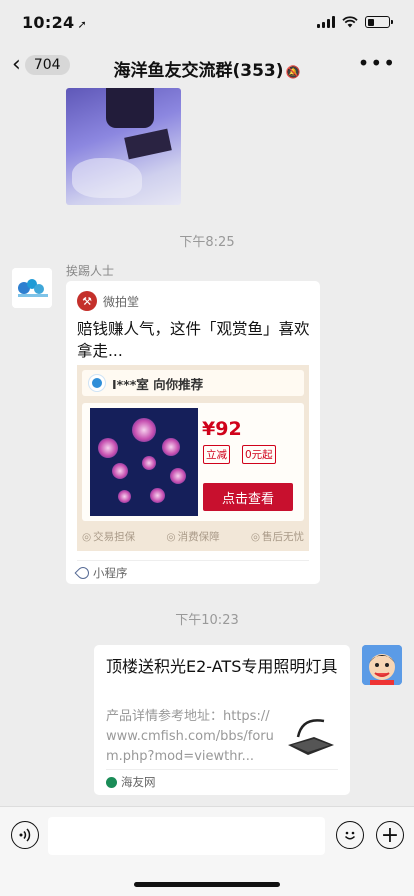 This screenshot has height=896, width=414. What do you see at coordinates (108, 301) in the screenshot?
I see `miniprogram-source: ⚒ 微拍堂` at bounding box center [108, 301].